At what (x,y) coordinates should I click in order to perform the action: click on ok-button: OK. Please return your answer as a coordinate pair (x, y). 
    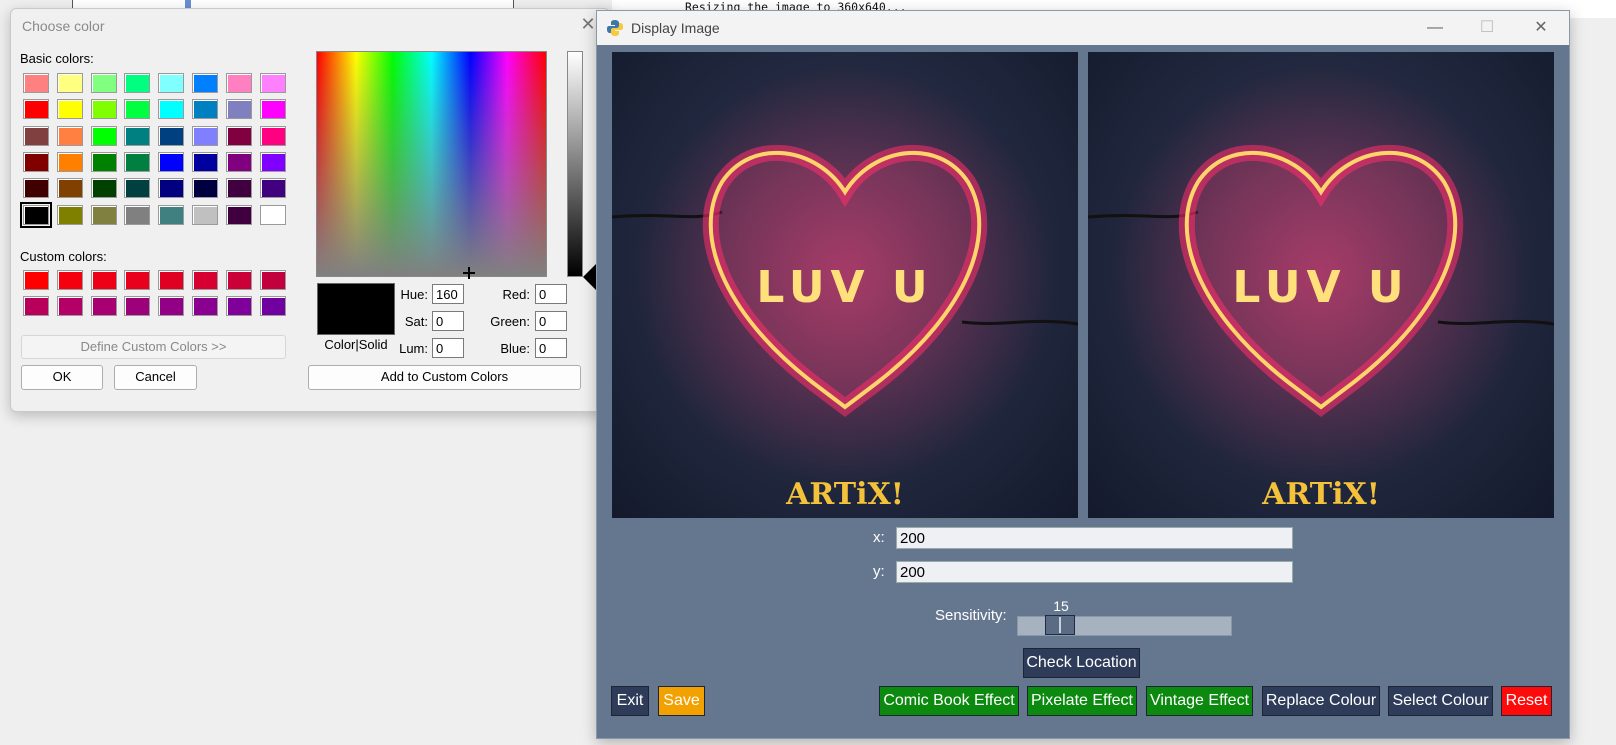
    Looking at the image, I should click on (62, 377).